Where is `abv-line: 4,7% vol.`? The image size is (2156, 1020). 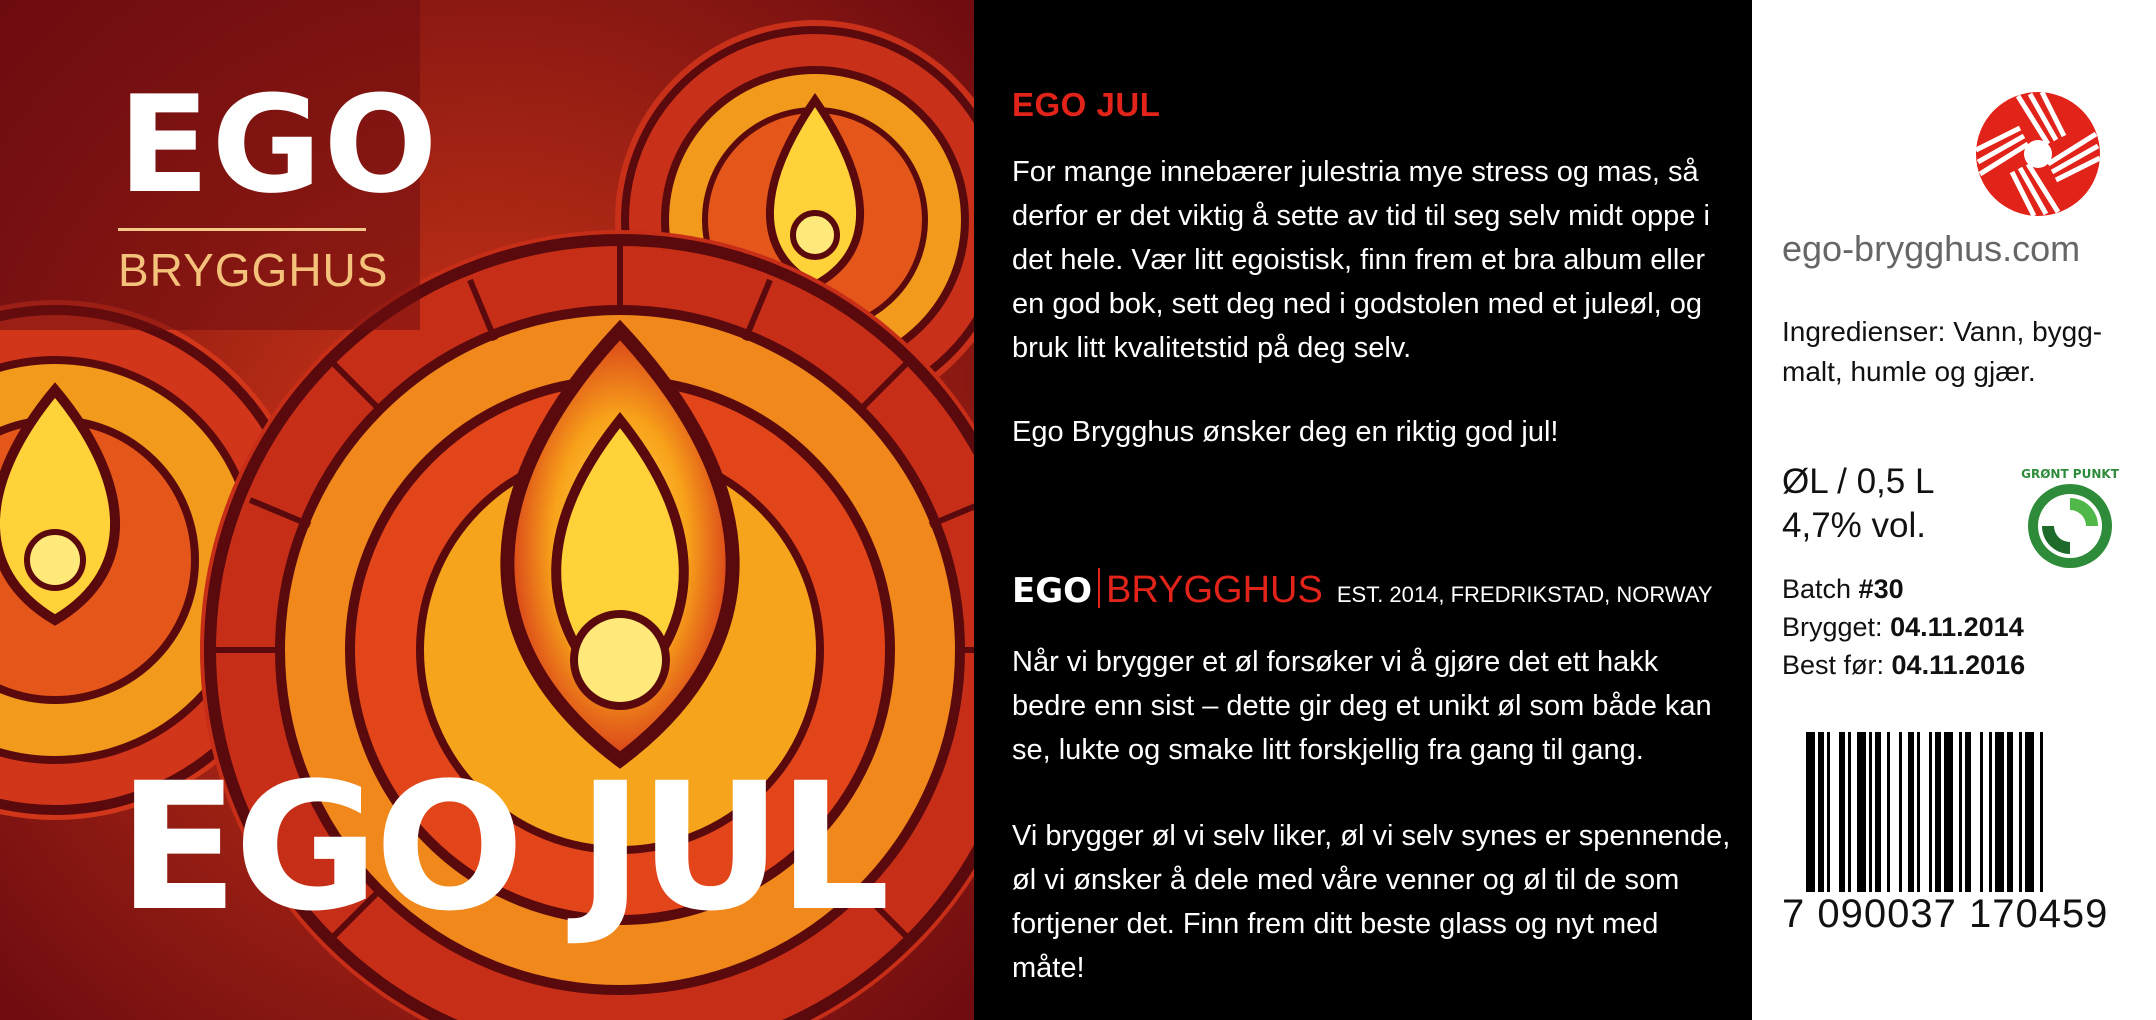 abv-line: 4,7% vol. is located at coordinates (1854, 525).